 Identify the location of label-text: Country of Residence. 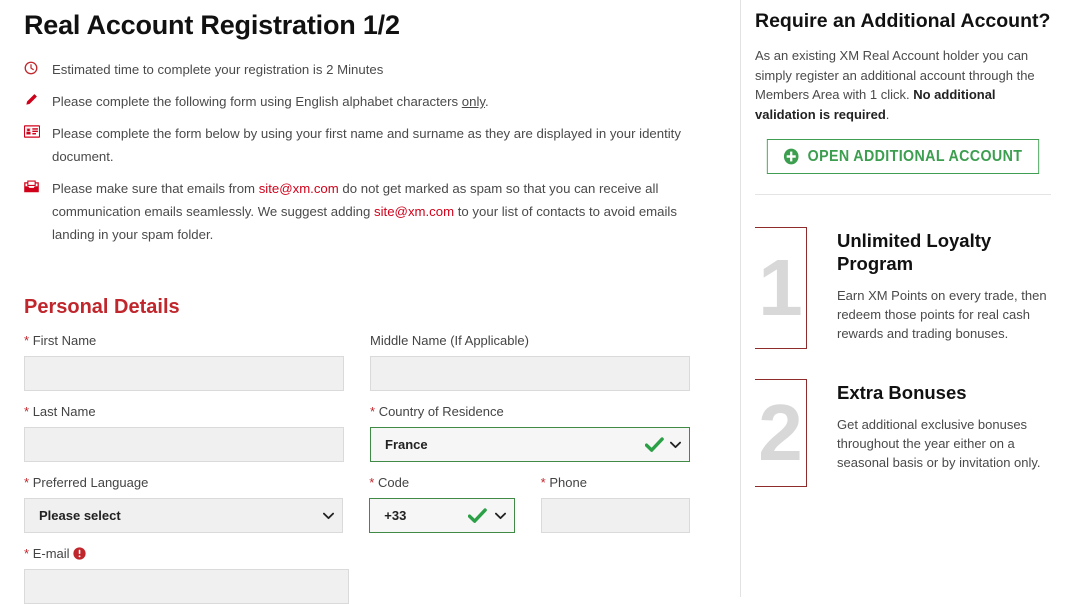
(441, 411).